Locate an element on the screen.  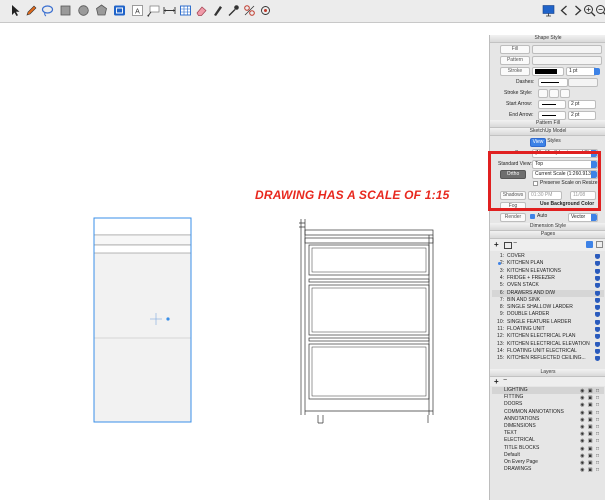
layer-visibility-lock-icons: ◉ ▣ □ is located at coordinates (590, 470).